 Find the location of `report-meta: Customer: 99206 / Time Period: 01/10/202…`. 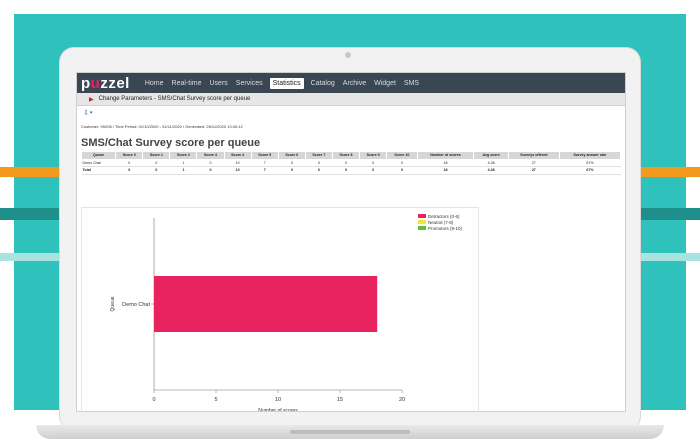

report-meta: Customer: 99206 / Time Period: 01/10/202… is located at coordinates (162, 126).